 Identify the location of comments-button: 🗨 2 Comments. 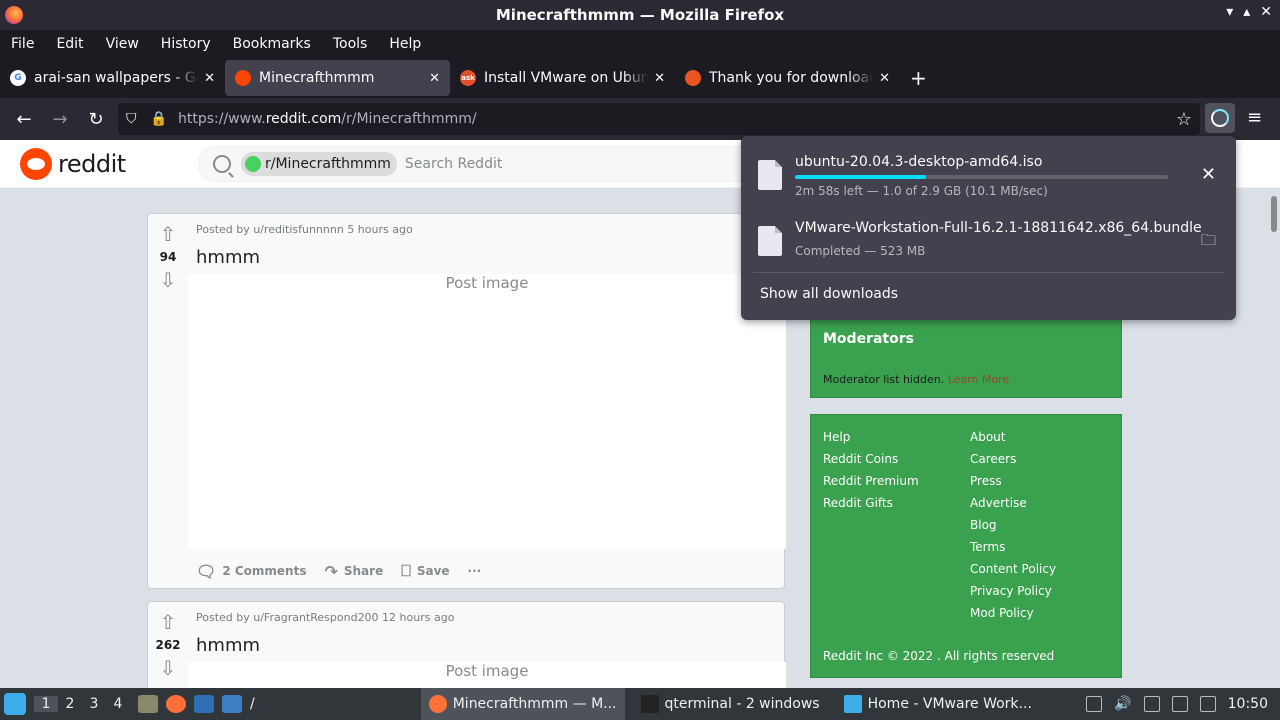
(251, 571).